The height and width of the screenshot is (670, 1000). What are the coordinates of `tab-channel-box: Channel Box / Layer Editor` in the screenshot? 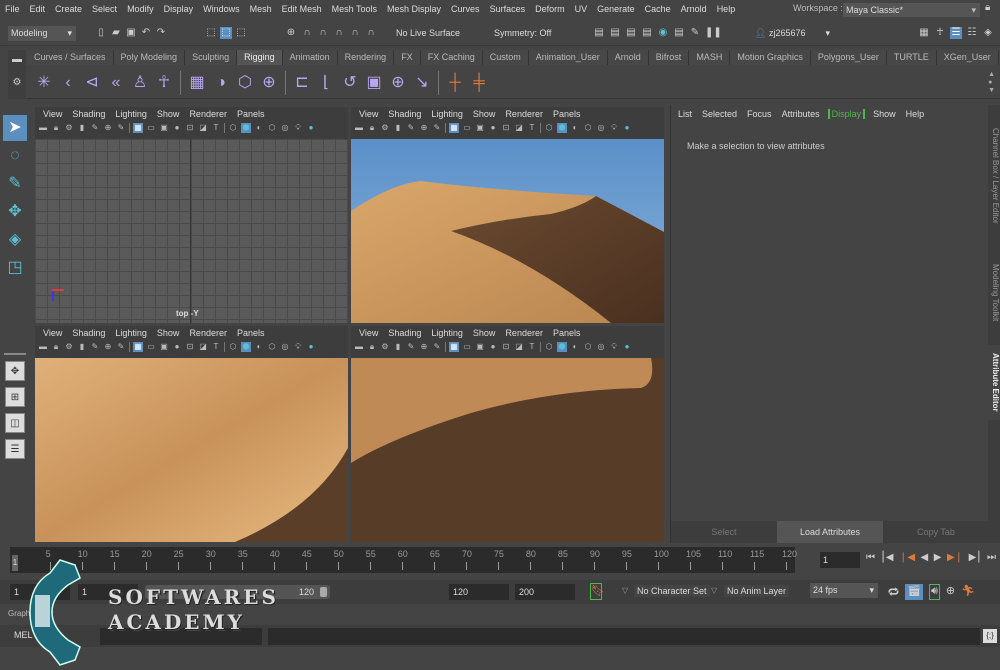 It's located at (994, 175).